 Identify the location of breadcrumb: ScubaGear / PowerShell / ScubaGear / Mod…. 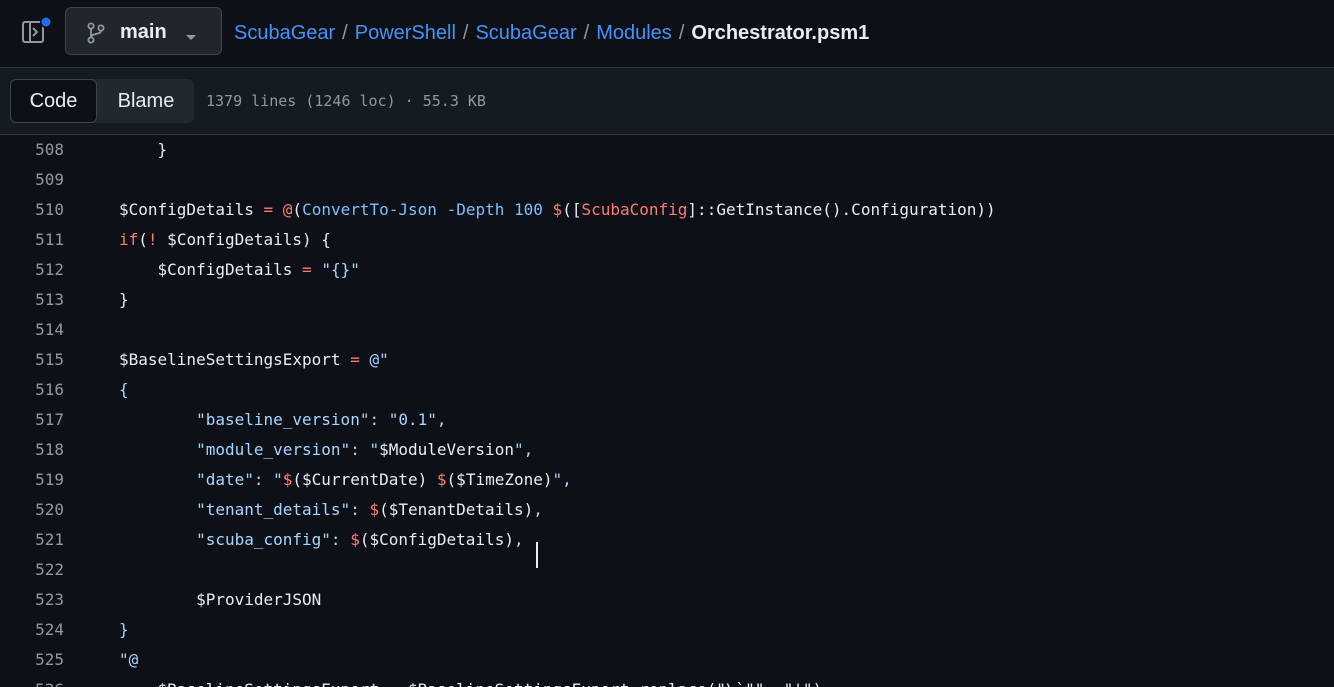
(551, 33).